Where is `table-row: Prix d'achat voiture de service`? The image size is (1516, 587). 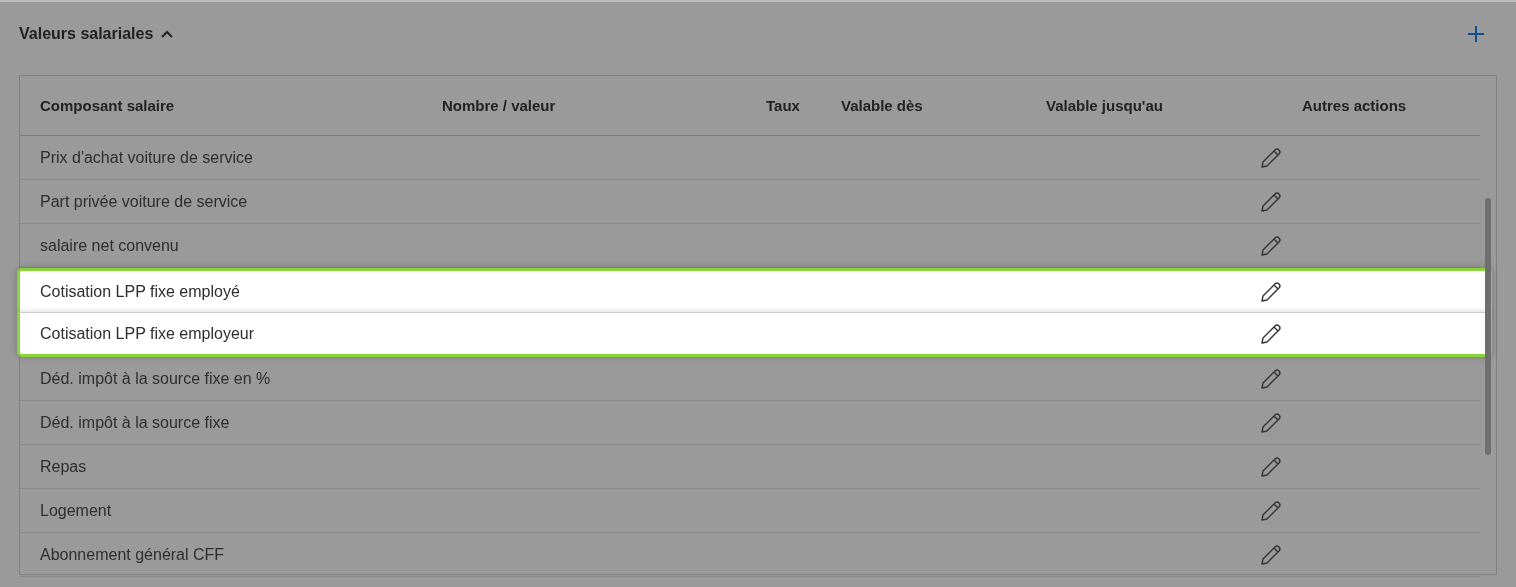
table-row: Prix d'achat voiture de service is located at coordinates (750, 158).